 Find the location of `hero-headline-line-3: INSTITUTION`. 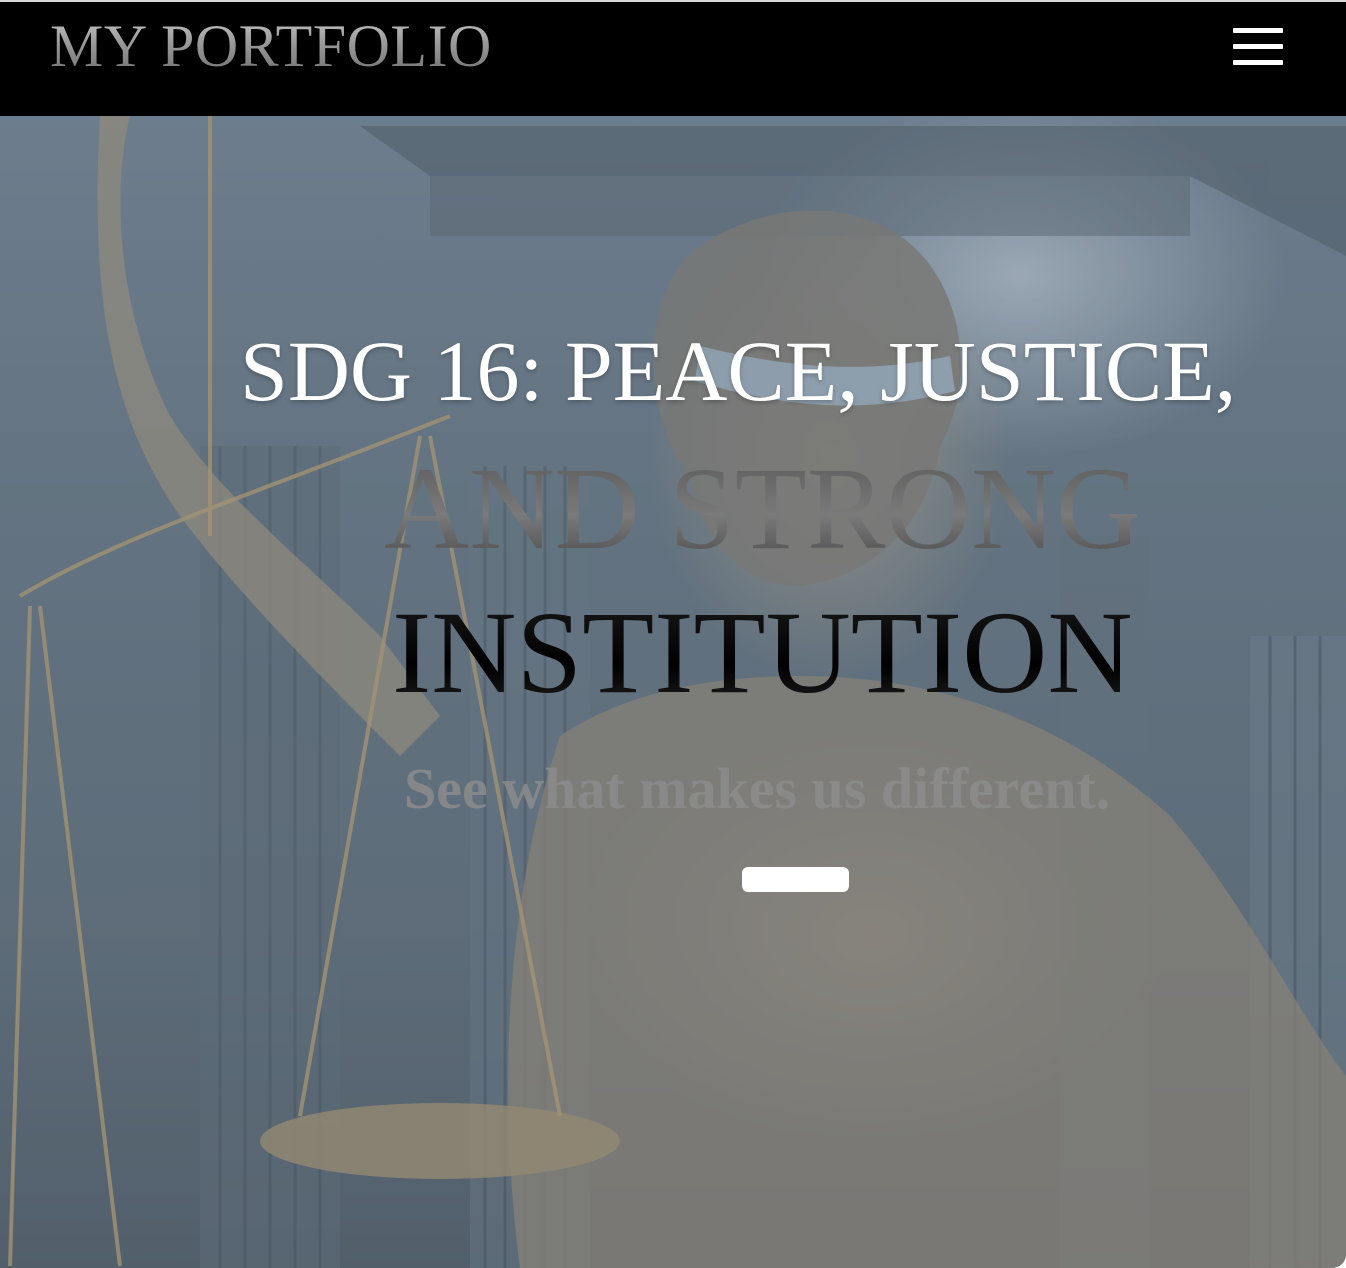

hero-headline-line-3: INSTITUTION is located at coordinates (762, 652).